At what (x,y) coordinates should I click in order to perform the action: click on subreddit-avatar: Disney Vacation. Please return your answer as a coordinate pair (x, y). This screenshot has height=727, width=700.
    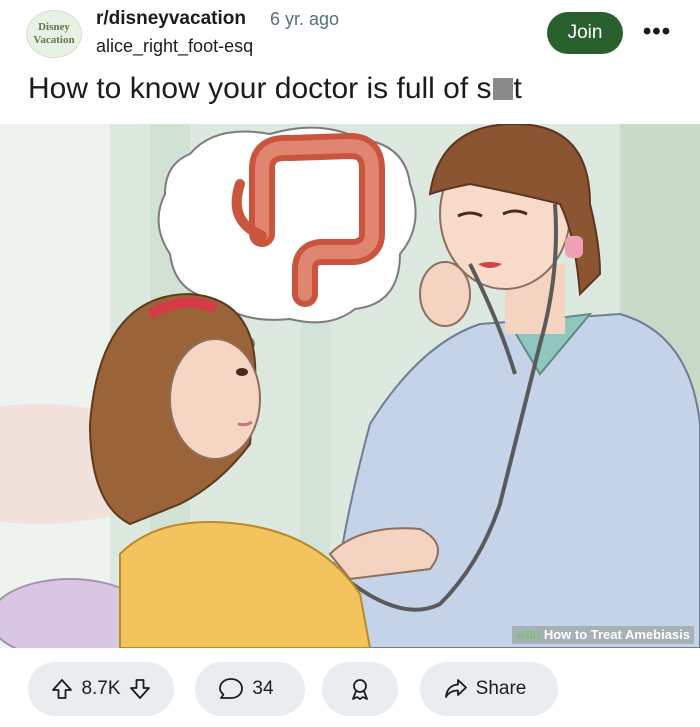
    Looking at the image, I should click on (54, 34).